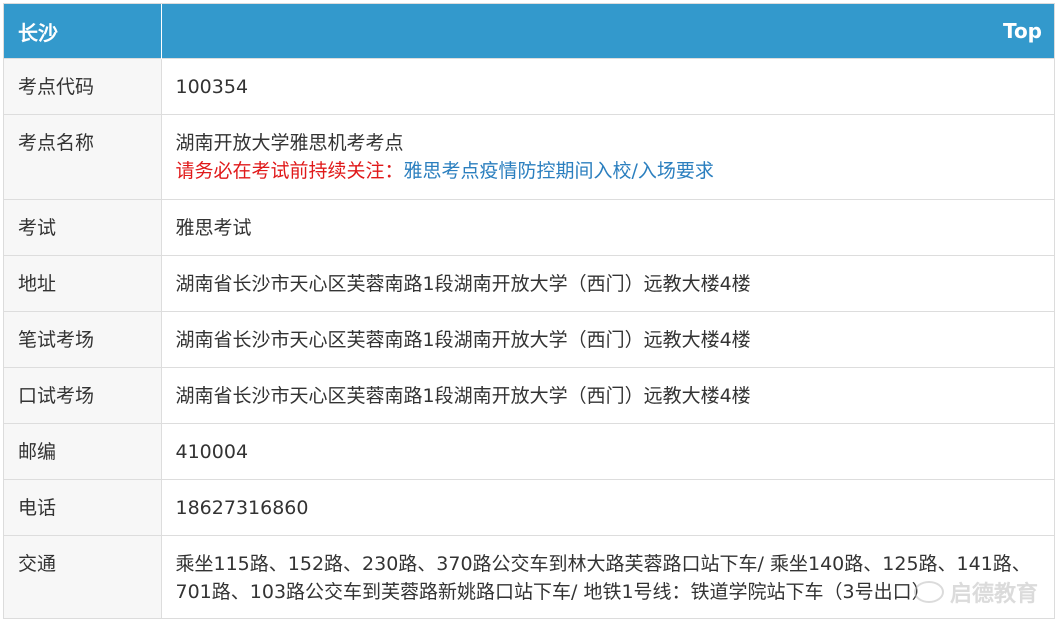 This screenshot has width=1058, height=619. What do you see at coordinates (607, 227) in the screenshot?
I see `row-value: 雅思考试` at bounding box center [607, 227].